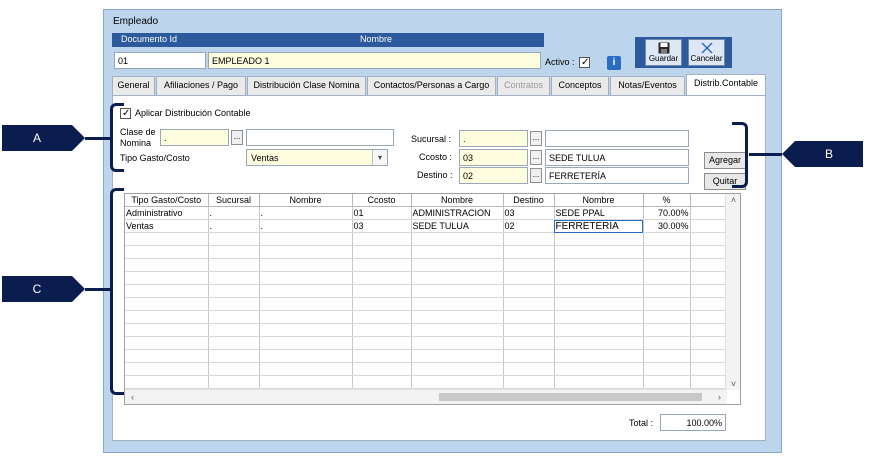  I want to click on table-cell: Ventas, so click(167, 226).